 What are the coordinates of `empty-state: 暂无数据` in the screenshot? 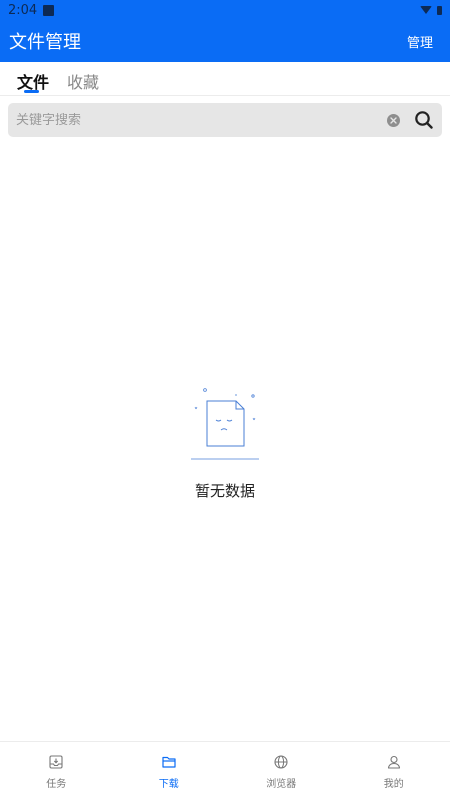 It's located at (225, 443).